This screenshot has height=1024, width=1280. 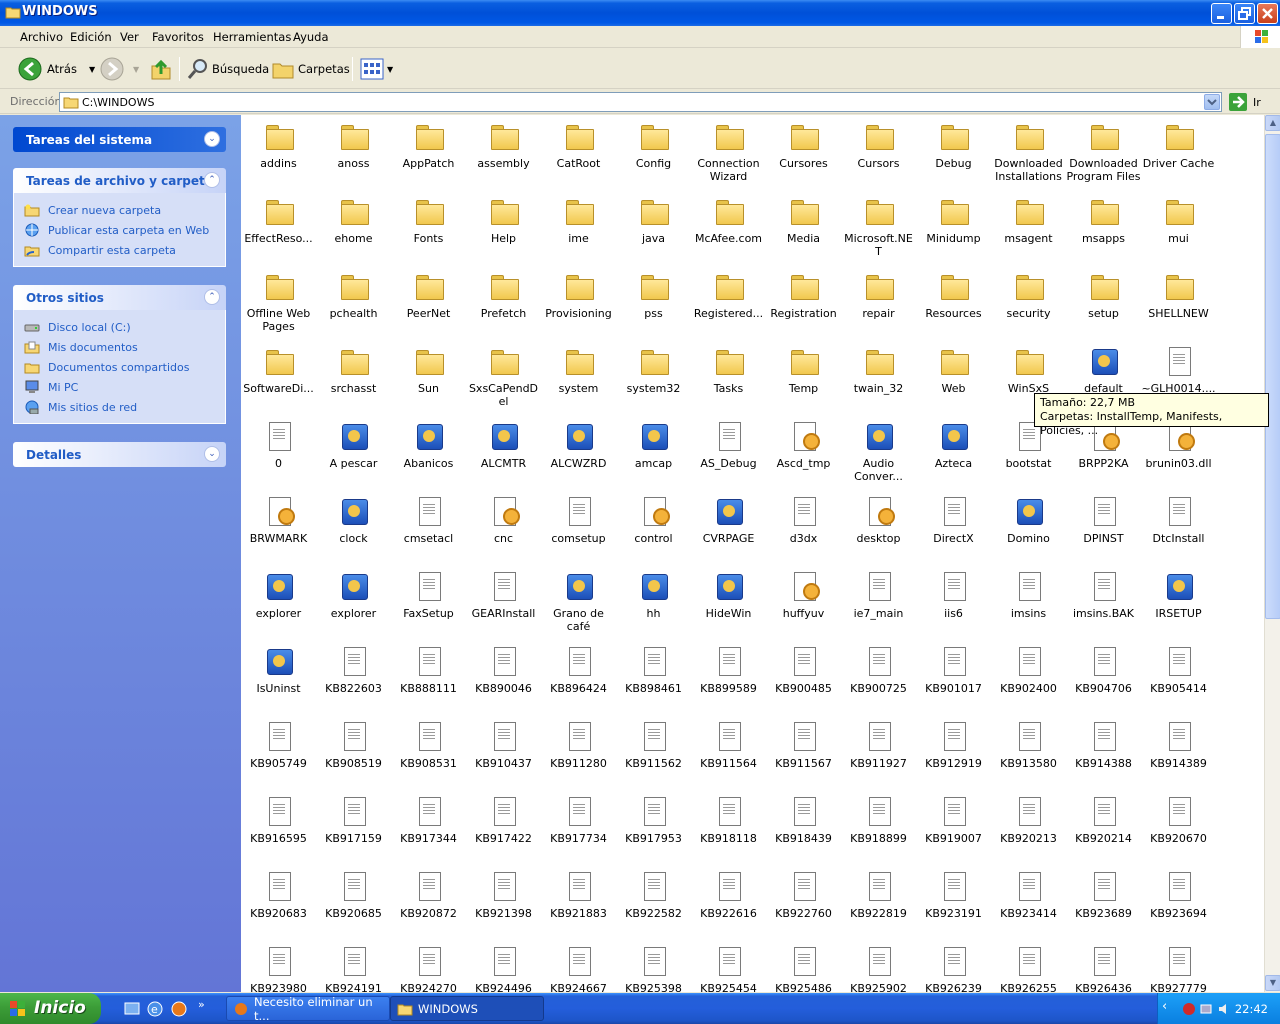 What do you see at coordinates (1178, 304) in the screenshot?
I see `folder-item: SHELLNEW` at bounding box center [1178, 304].